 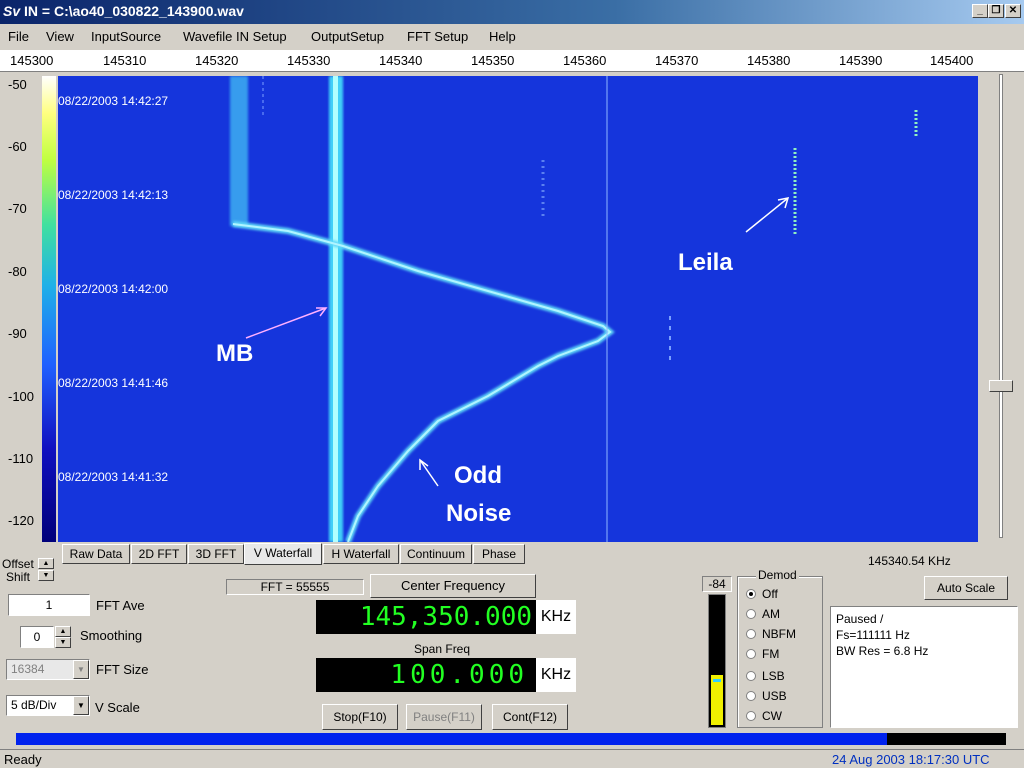 I want to click on window-title: IN = C:\ao40_030822_143900.wav, so click(x=134, y=11).